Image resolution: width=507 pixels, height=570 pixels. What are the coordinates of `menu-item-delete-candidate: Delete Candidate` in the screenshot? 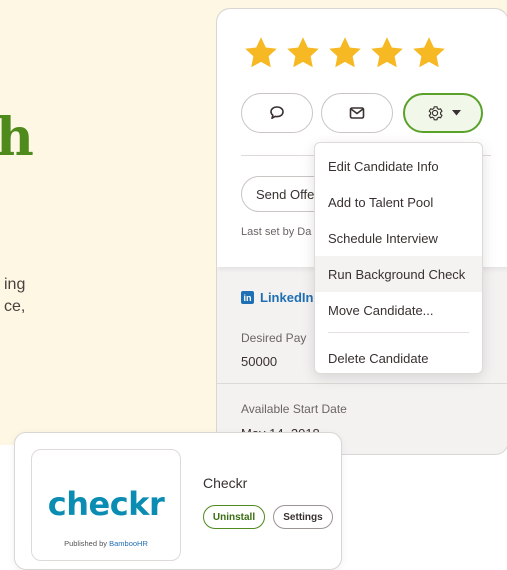 It's located at (398, 358).